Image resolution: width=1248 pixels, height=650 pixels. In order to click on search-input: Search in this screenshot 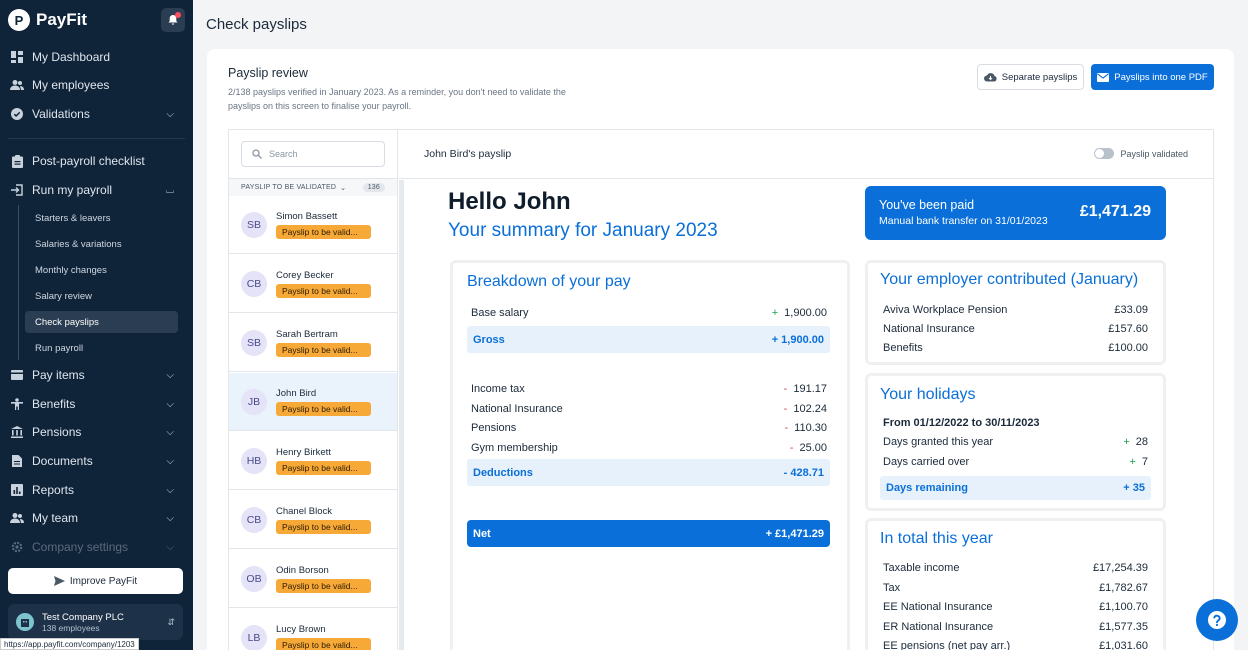, I will do `click(313, 154)`.